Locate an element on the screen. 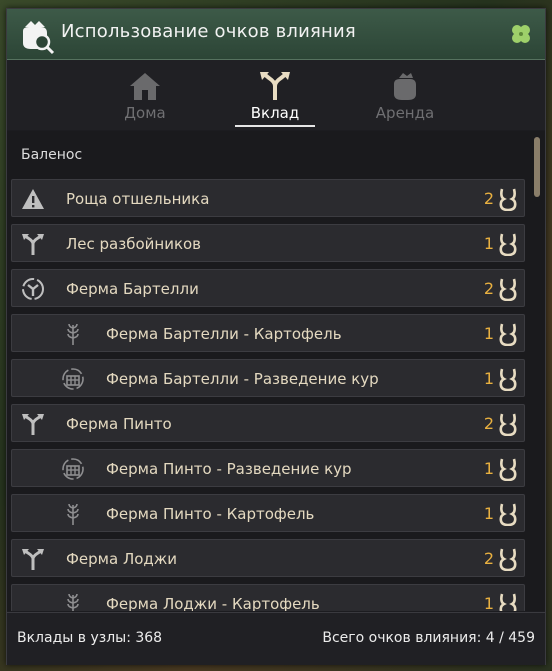 The image size is (552, 671). list-item: Ферма Бартелли - Разведение кур 1 is located at coordinates (268, 378).